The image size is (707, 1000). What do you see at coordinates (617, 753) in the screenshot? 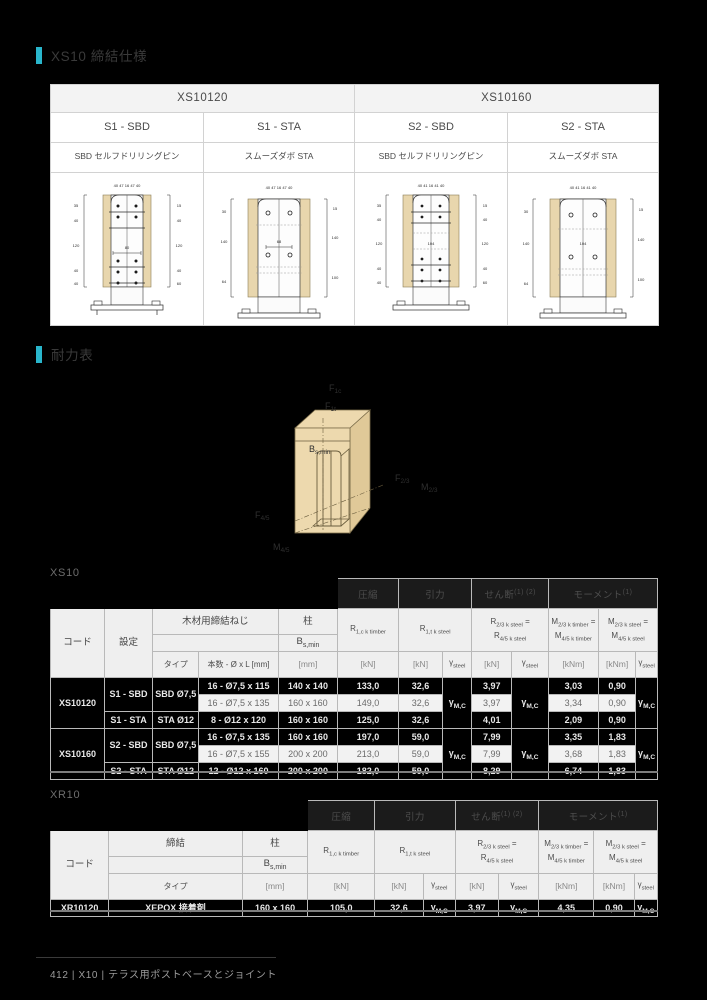
I see `xs10-ms-1-1: 1,83` at bounding box center [617, 753].